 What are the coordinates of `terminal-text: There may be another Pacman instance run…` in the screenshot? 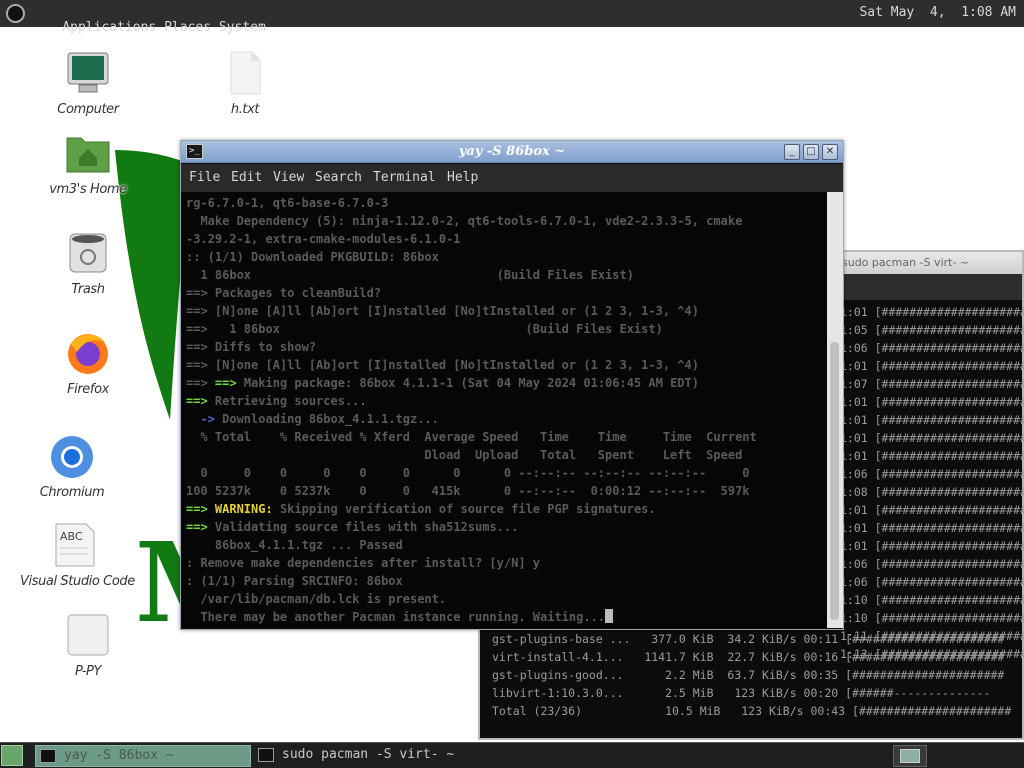 It's located at (396, 617).